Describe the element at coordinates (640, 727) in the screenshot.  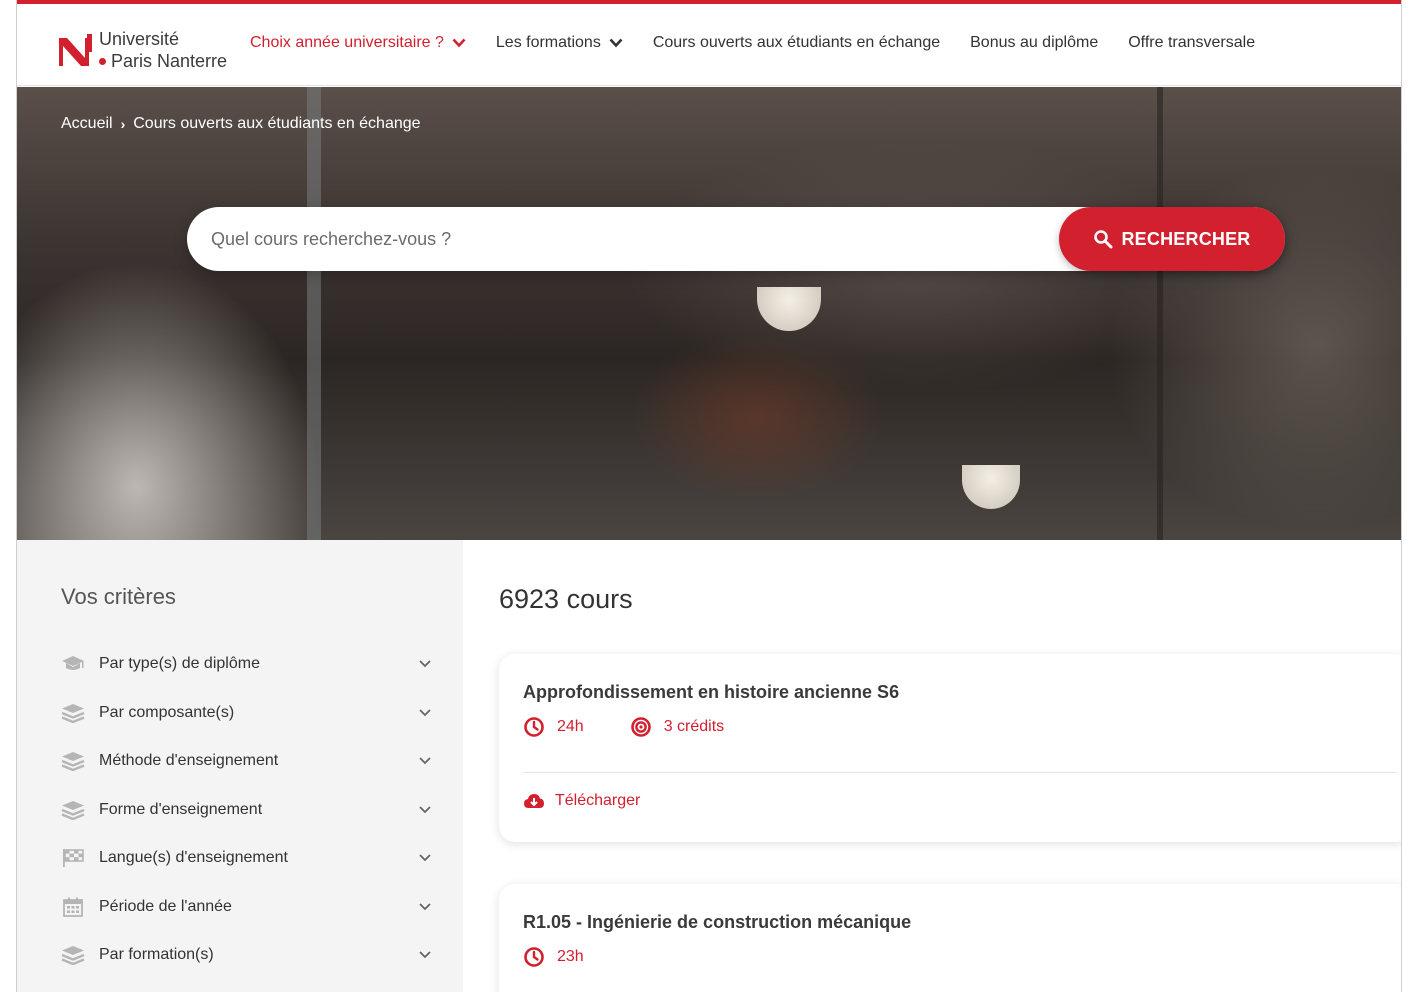
I see `target-icon` at that location.